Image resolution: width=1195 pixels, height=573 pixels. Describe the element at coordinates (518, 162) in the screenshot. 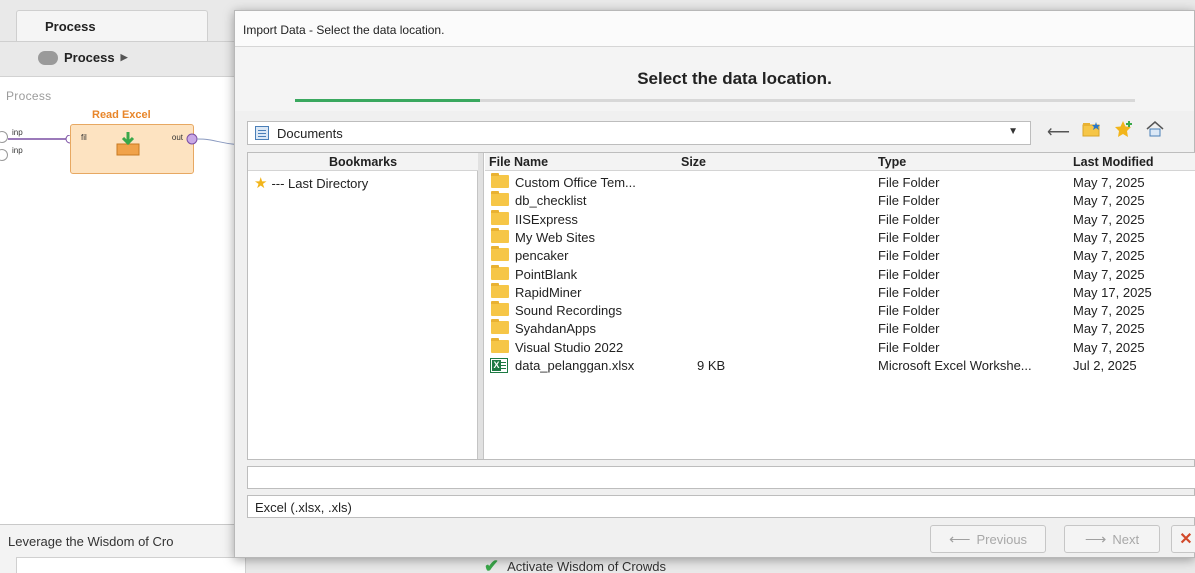

I see `column-file-name: File Name` at that location.